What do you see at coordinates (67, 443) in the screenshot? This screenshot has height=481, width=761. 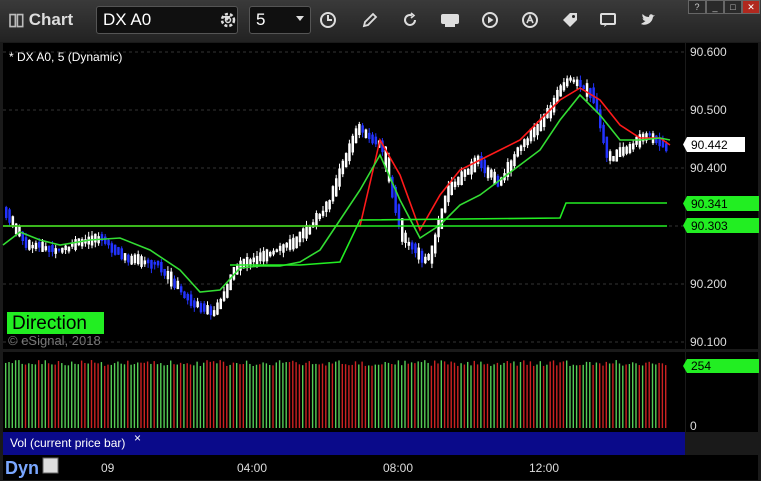 I see `volume-pane-title: Vol (current price bar)` at bounding box center [67, 443].